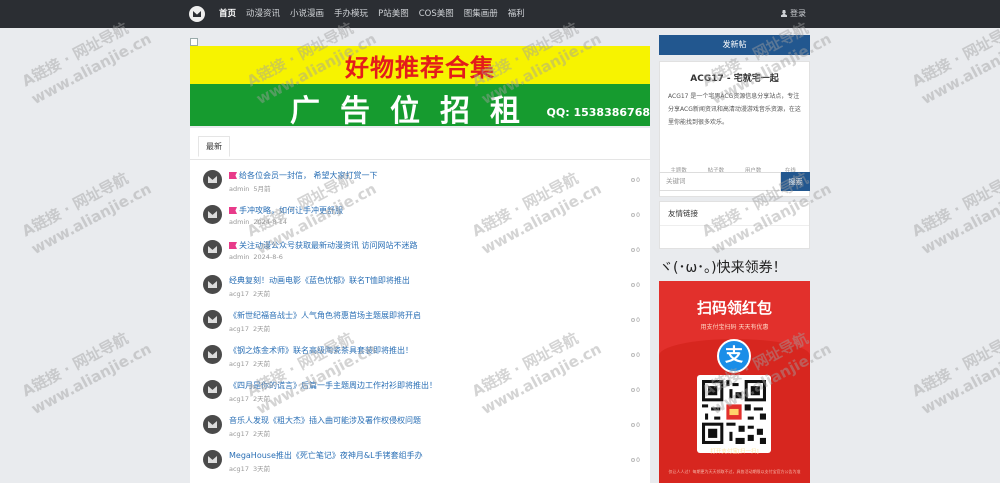  Describe the element at coordinates (328, 245) in the screenshot. I see `topic-title-text: 关注动漫公众号获取最新动漫资讯 访问网站不迷路` at that location.